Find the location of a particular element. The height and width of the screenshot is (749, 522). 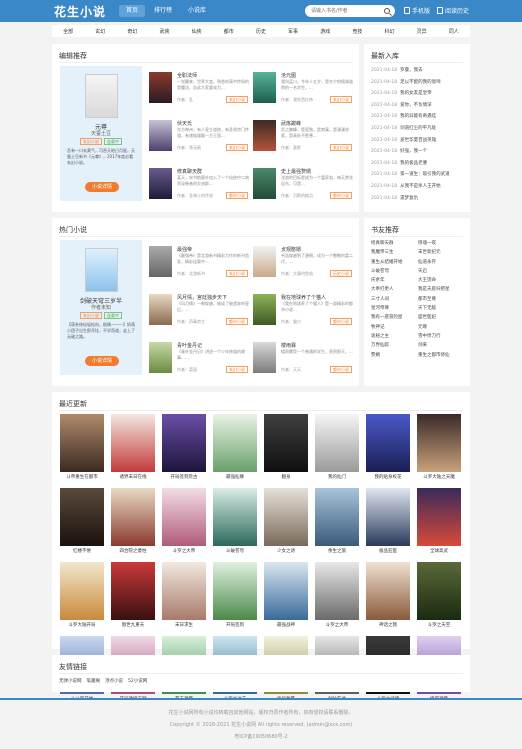

book-name: 贞观憨婿 is located at coordinates (291, 249).